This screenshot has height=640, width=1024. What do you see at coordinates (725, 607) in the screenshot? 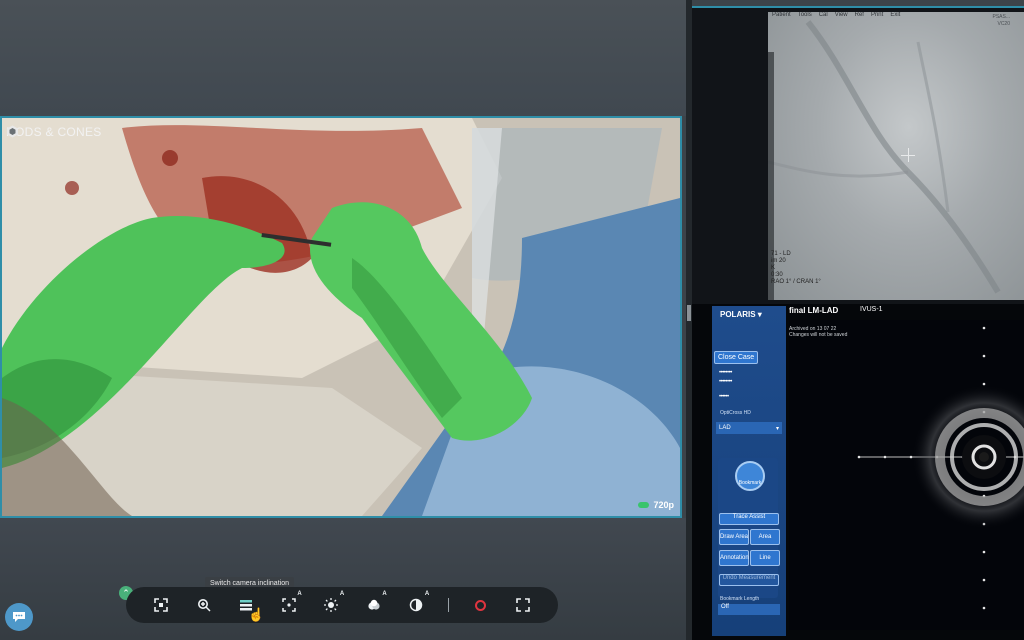
I see `bookmark-length-value: Off` at bounding box center [725, 607].